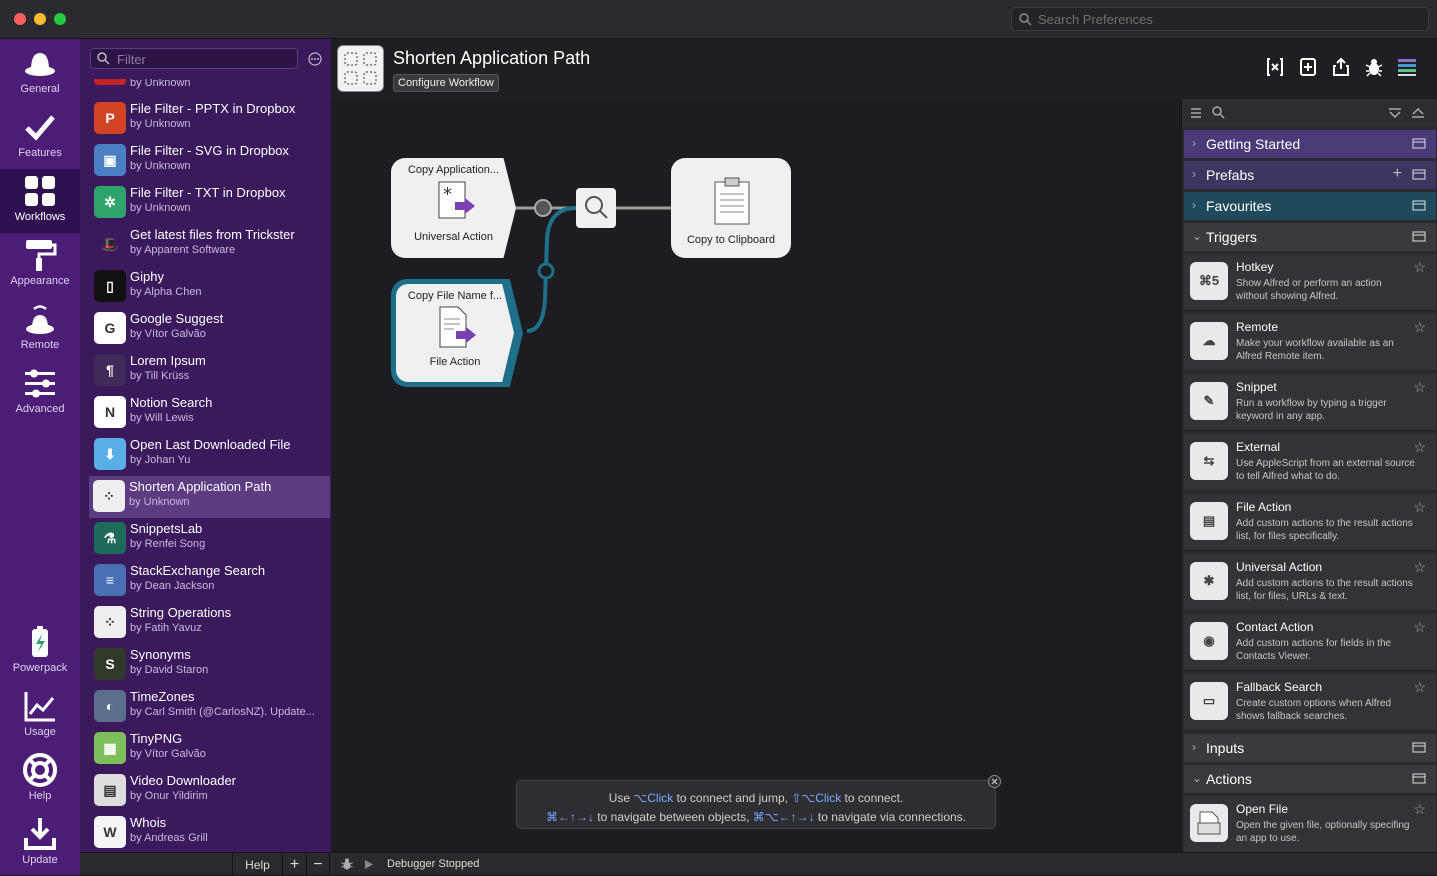  What do you see at coordinates (457, 333) in the screenshot?
I see `file-action-node: Copy File Name f... File Action` at bounding box center [457, 333].